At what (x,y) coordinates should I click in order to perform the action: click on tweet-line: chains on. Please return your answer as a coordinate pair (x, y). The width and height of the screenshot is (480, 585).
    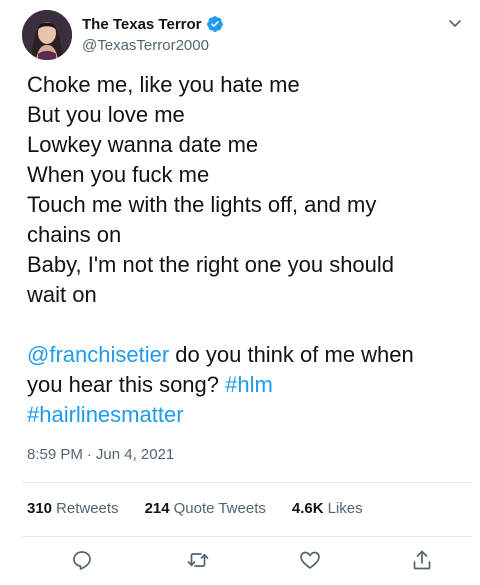
    Looking at the image, I should click on (74, 234).